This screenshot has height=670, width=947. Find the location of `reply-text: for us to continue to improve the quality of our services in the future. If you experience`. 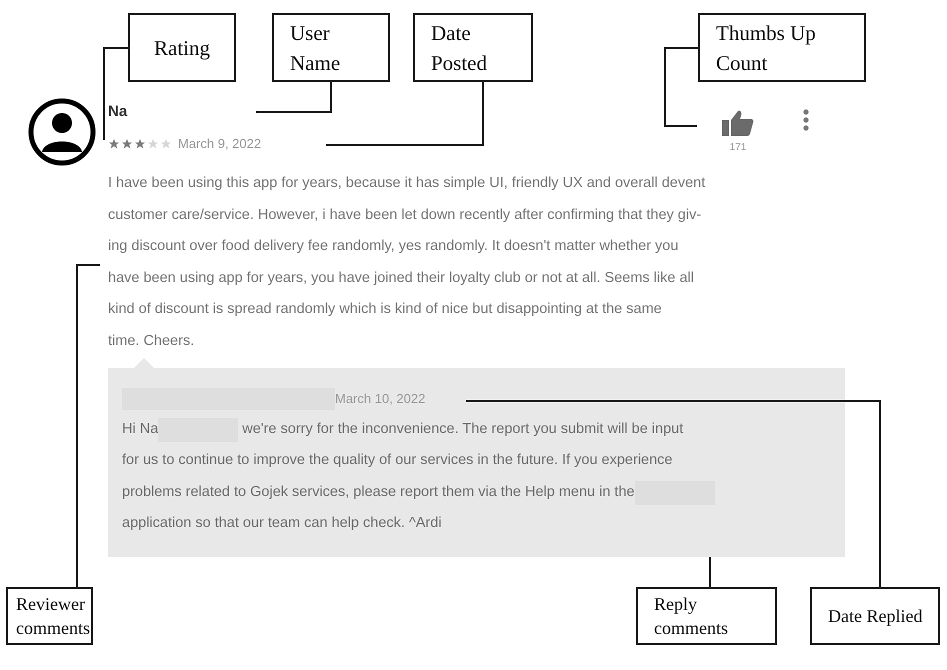

reply-text: for us to continue to improve the quality of our services in the future. If you experience is located at coordinates (397, 460).